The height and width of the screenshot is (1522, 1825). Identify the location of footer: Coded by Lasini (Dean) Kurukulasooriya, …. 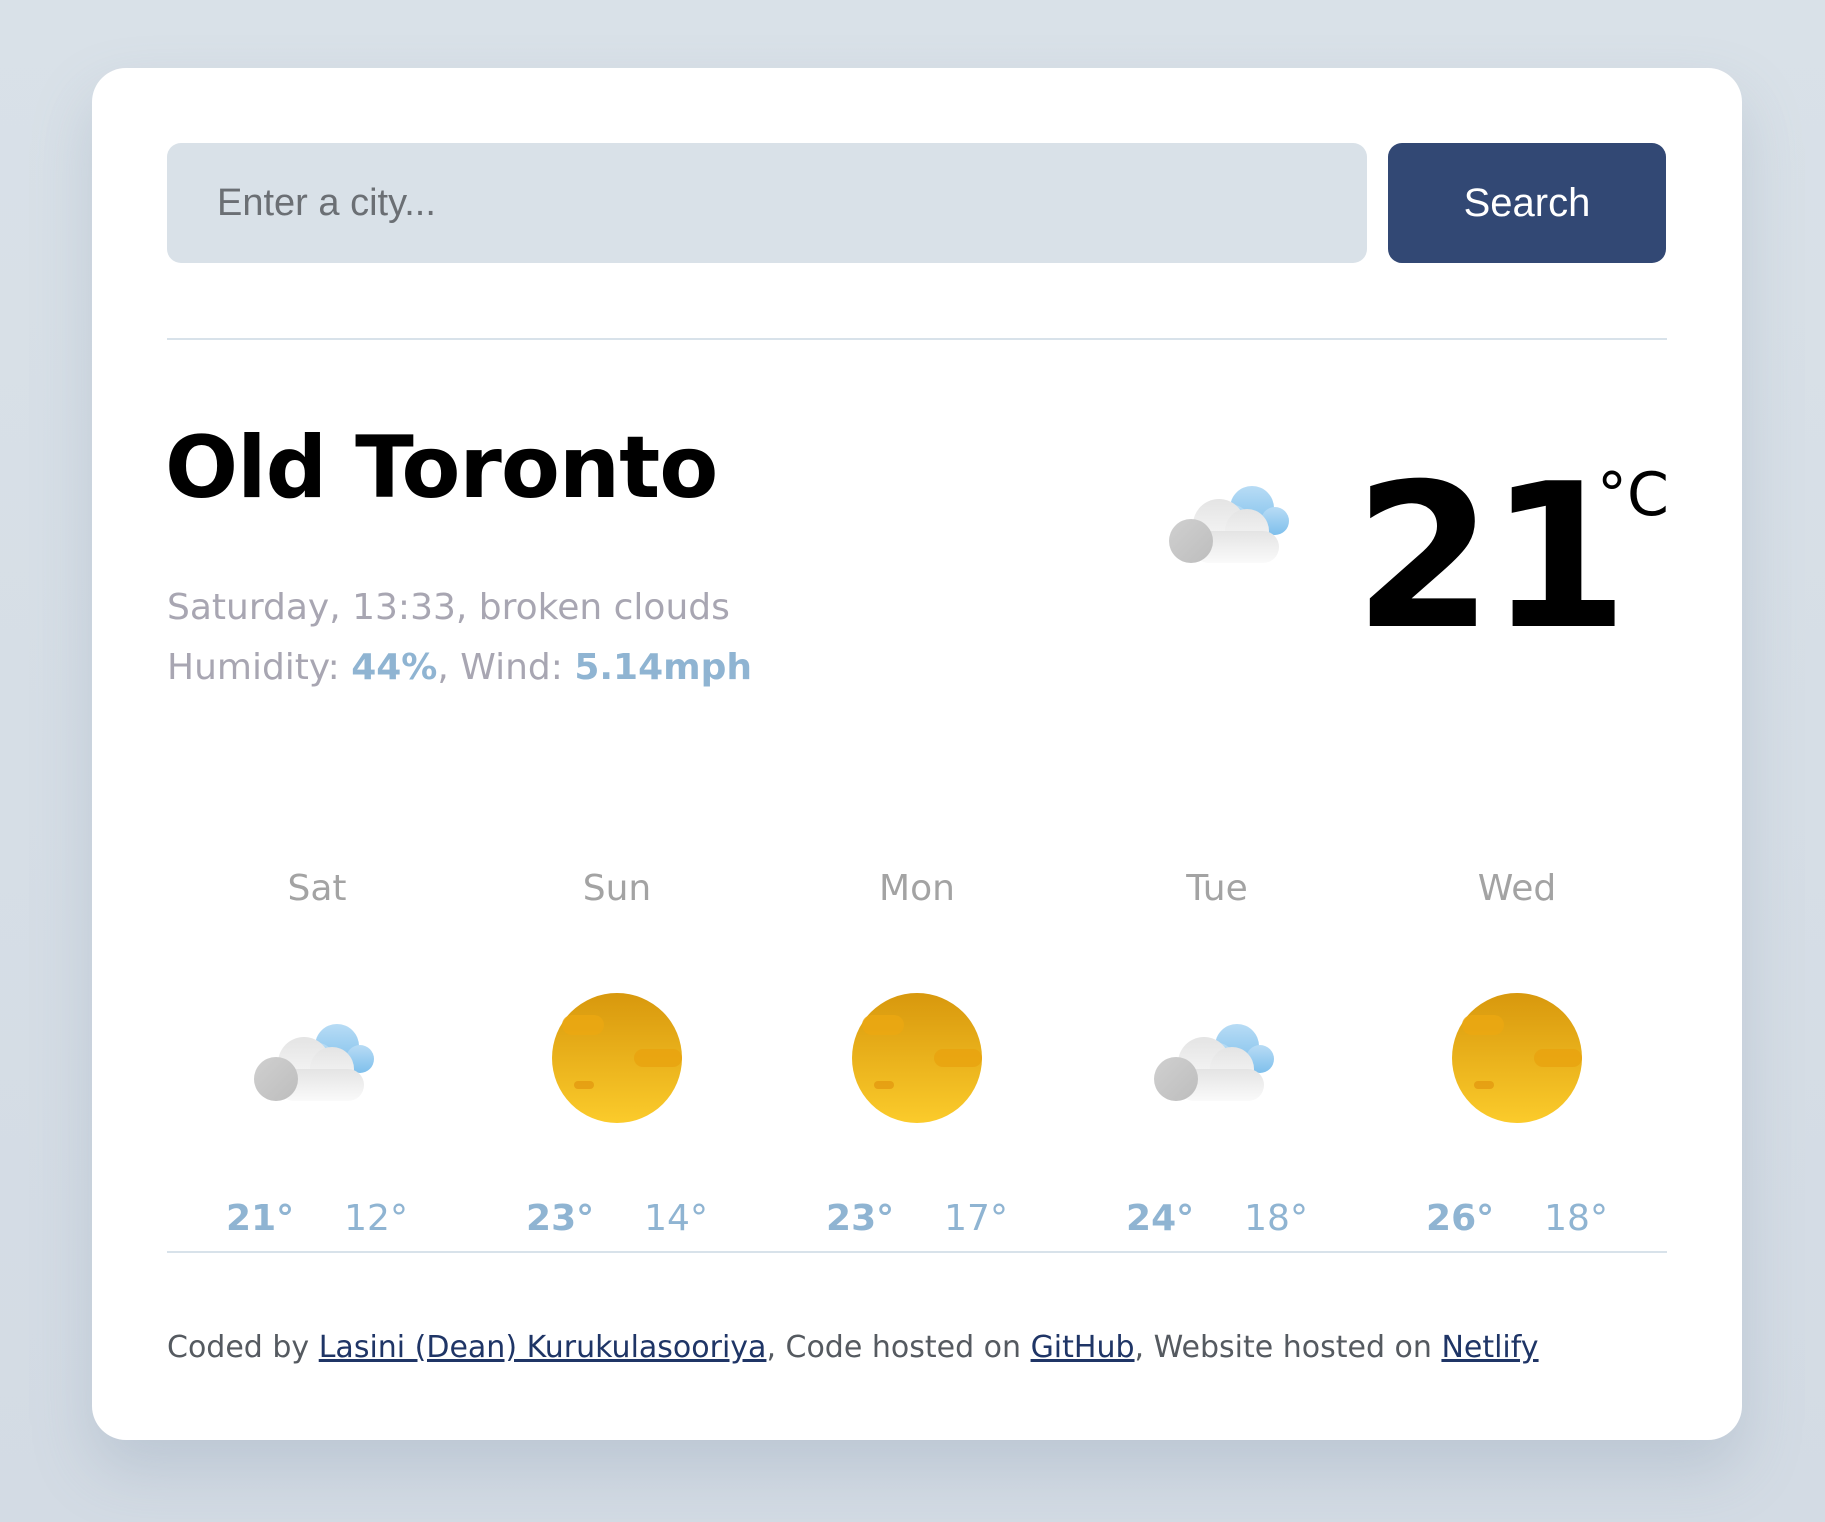
(853, 1347).